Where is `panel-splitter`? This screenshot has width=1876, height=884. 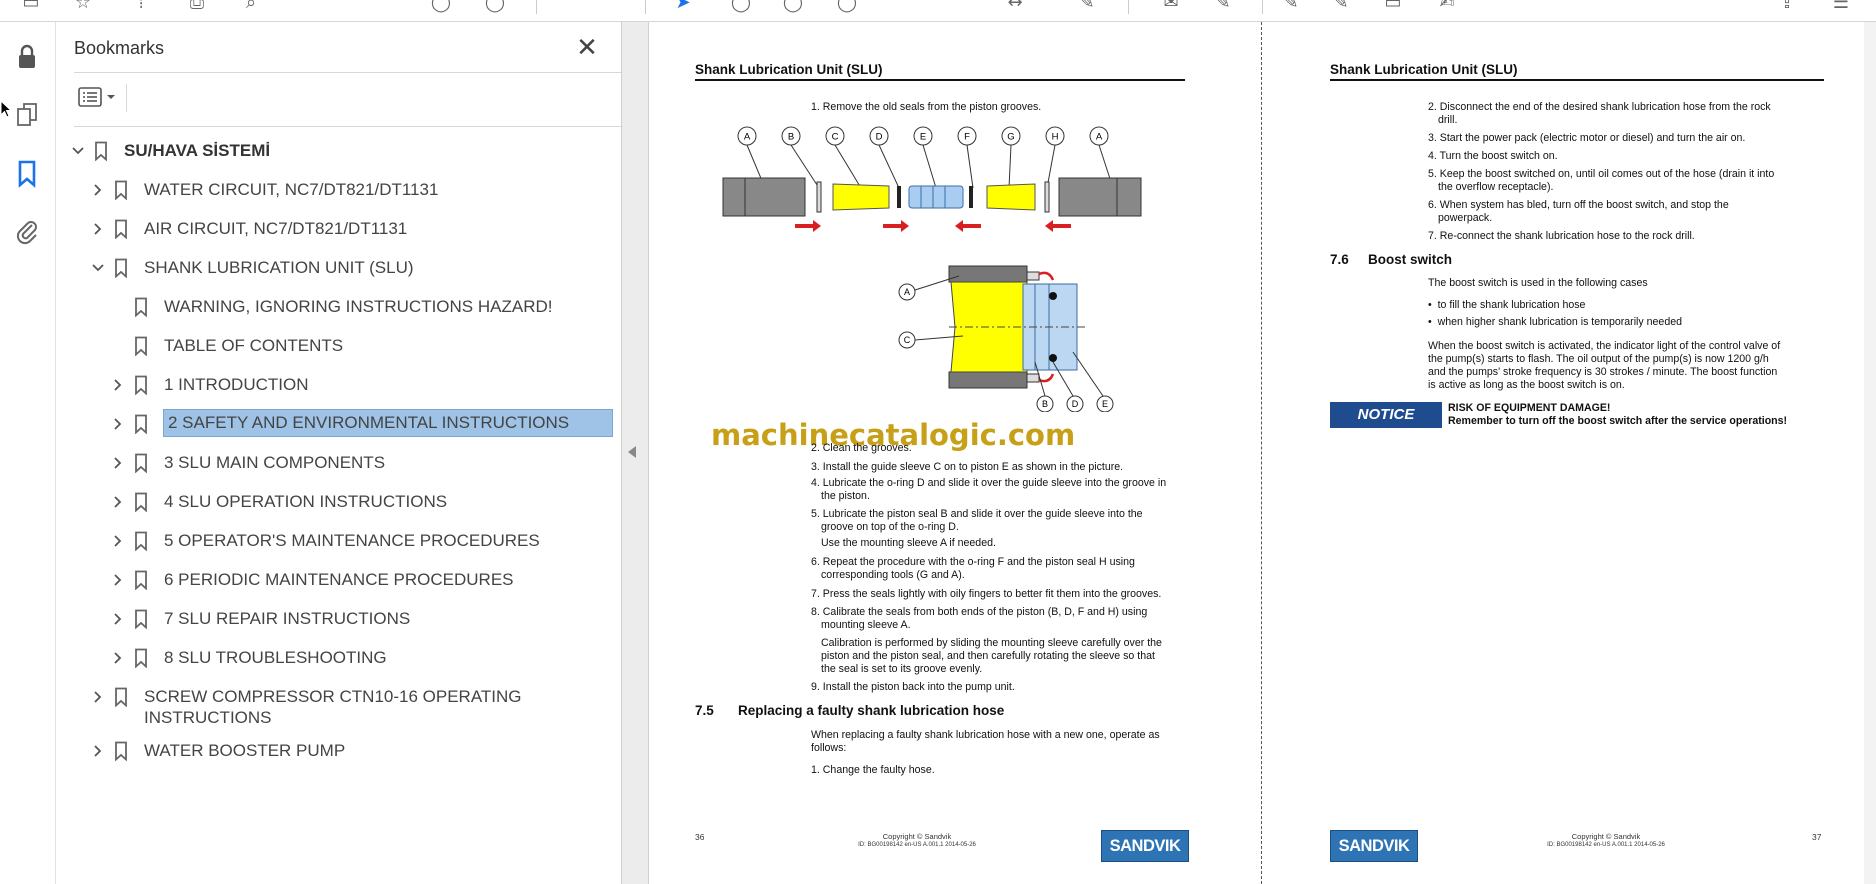 panel-splitter is located at coordinates (634, 453).